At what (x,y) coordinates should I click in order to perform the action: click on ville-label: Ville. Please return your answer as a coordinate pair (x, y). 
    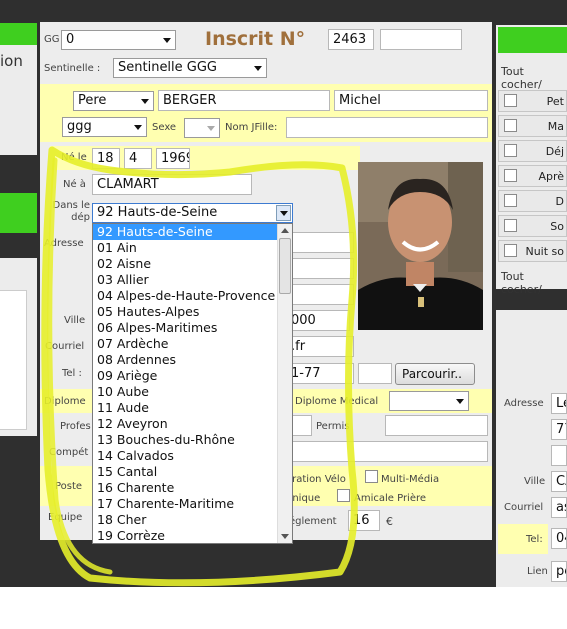
    Looking at the image, I should click on (75, 320).